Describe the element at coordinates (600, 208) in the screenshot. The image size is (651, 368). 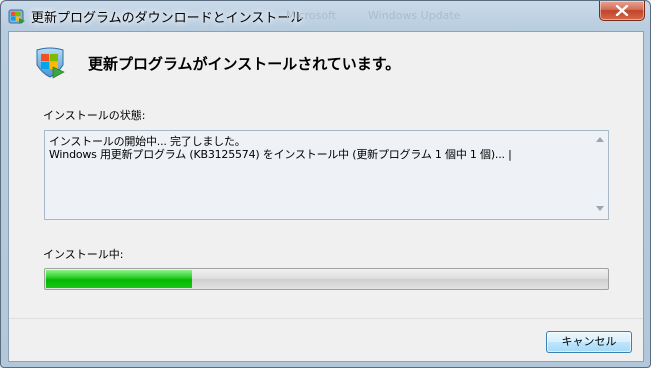
I see `scroll-down-arrow-icon` at that location.